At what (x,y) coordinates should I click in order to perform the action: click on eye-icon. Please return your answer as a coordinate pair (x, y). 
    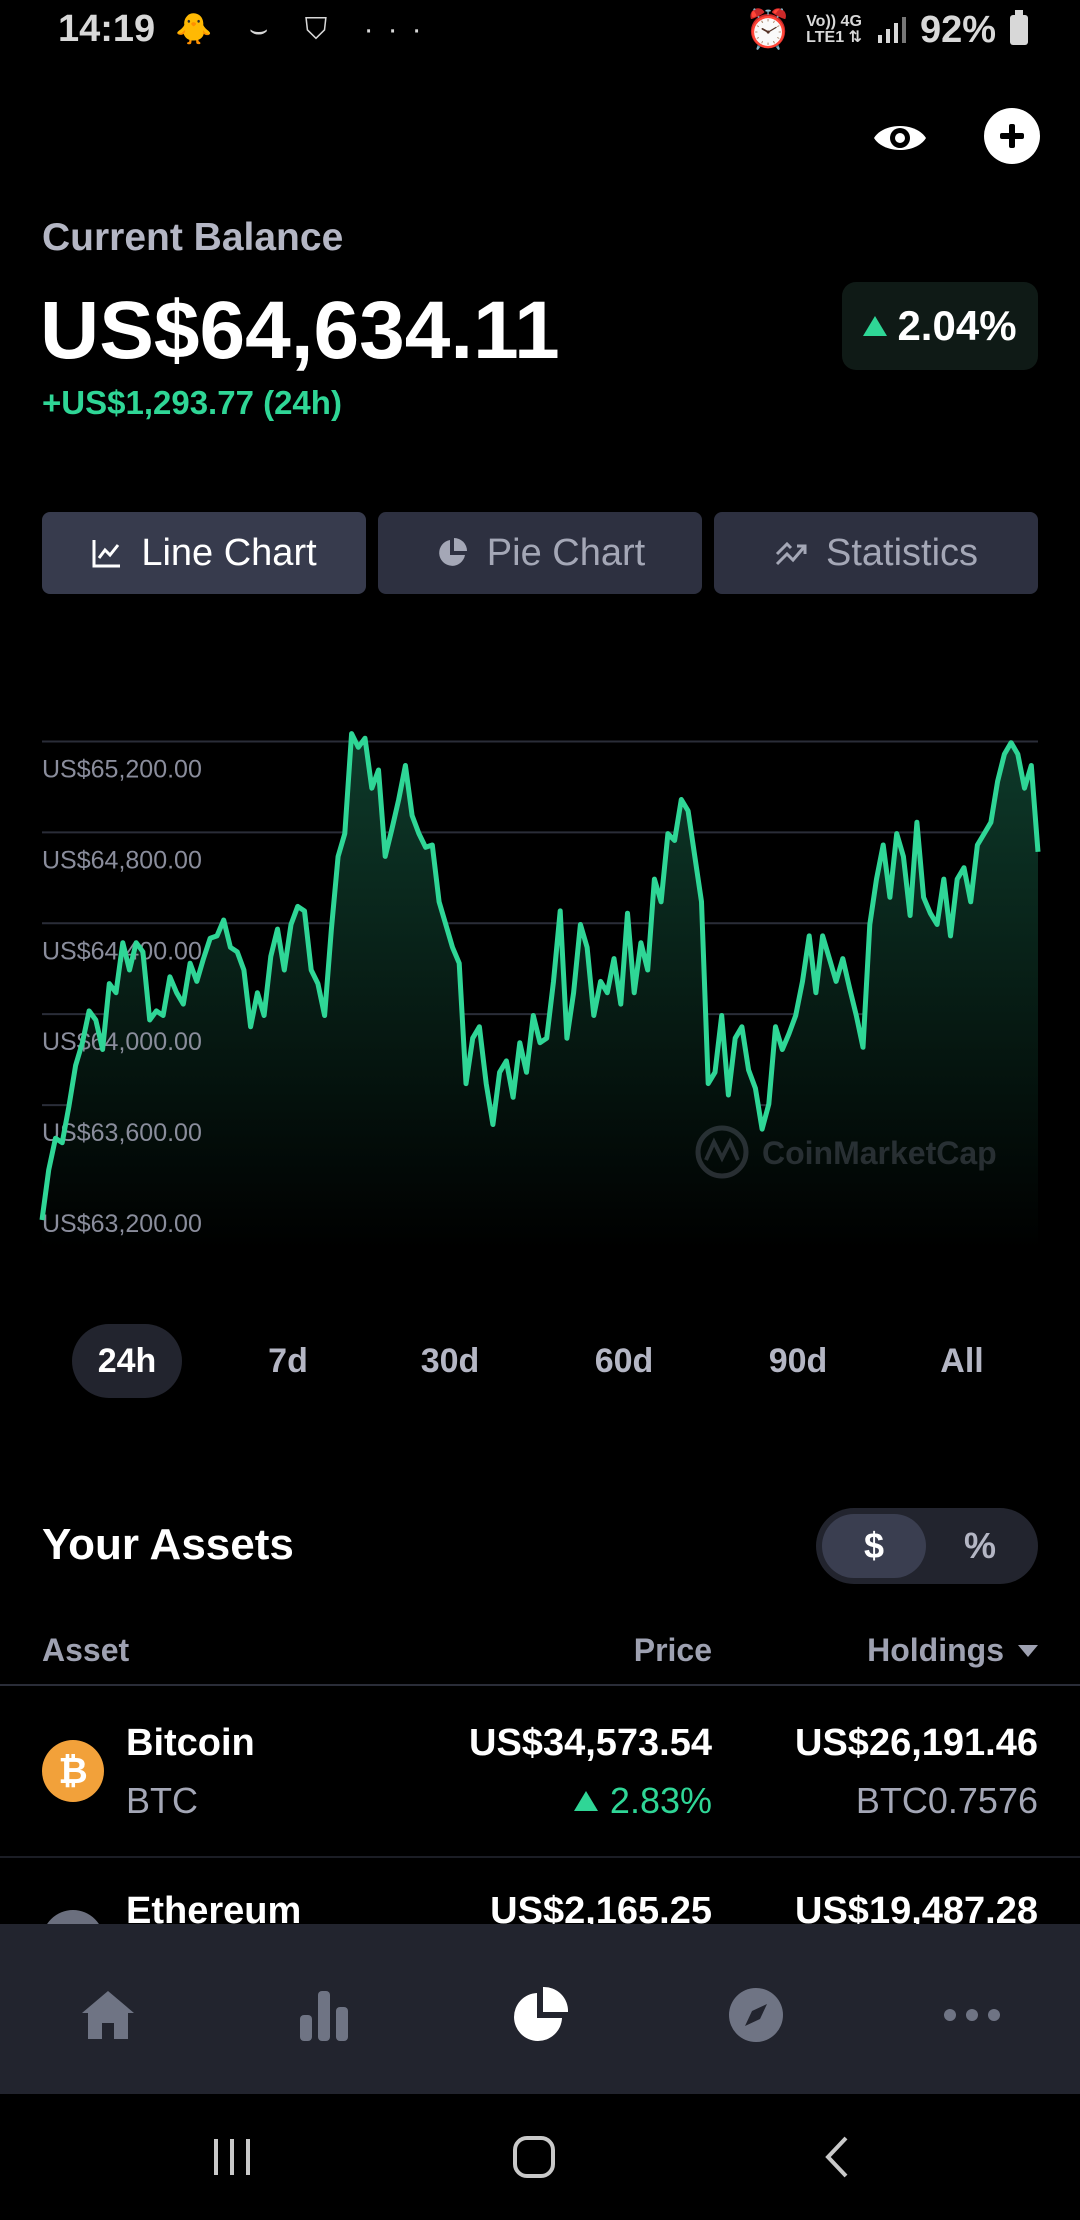
    Looking at the image, I should click on (900, 138).